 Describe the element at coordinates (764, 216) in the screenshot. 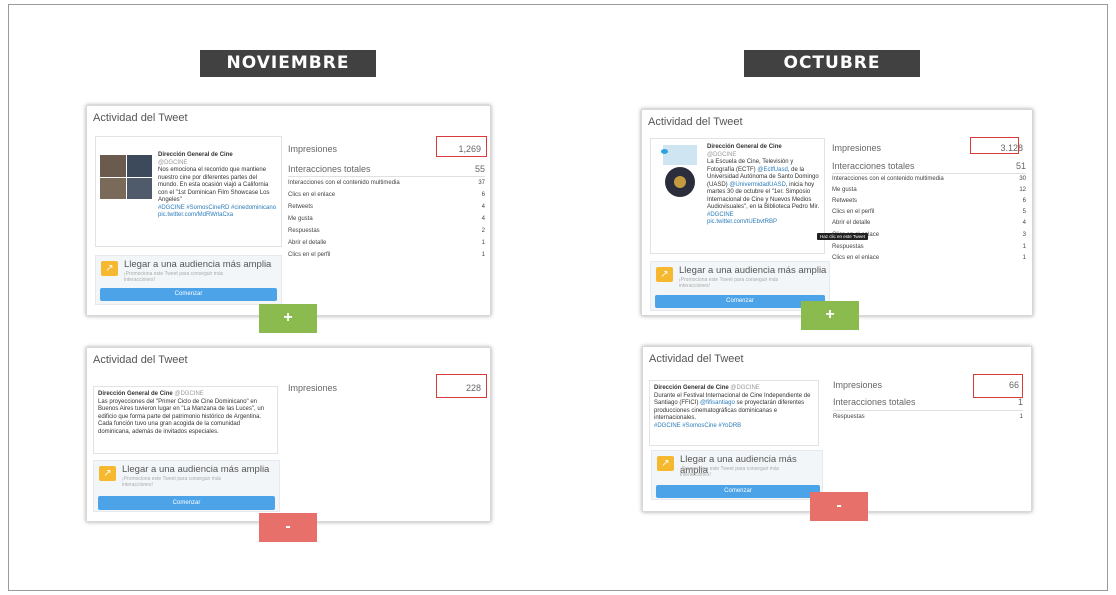

I see `tweet-hashtags: #DGCINE` at that location.